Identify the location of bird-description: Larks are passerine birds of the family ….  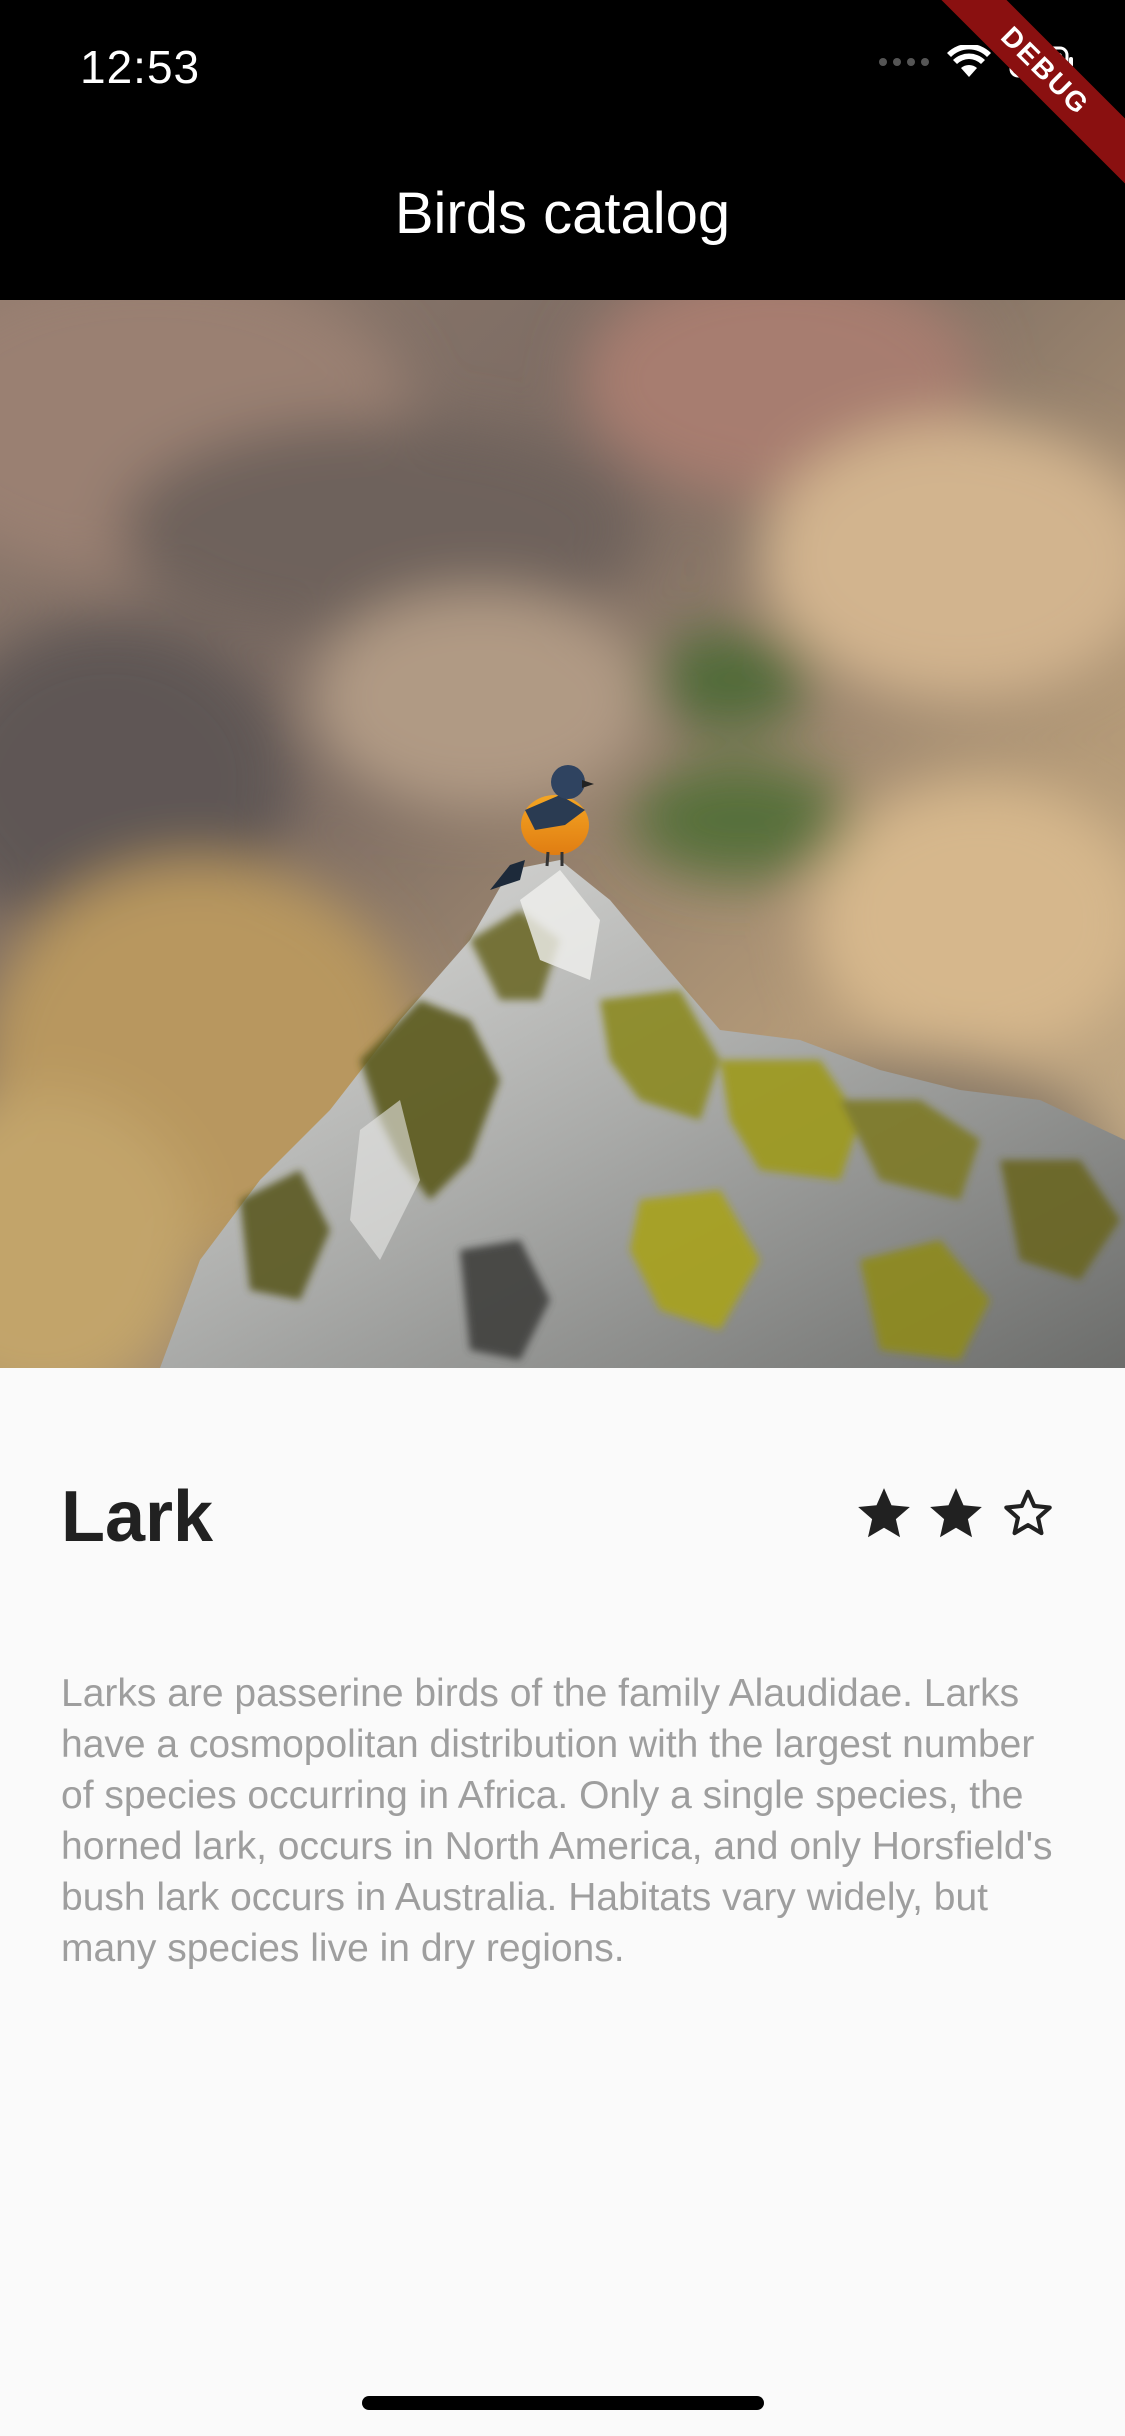
(557, 1821).